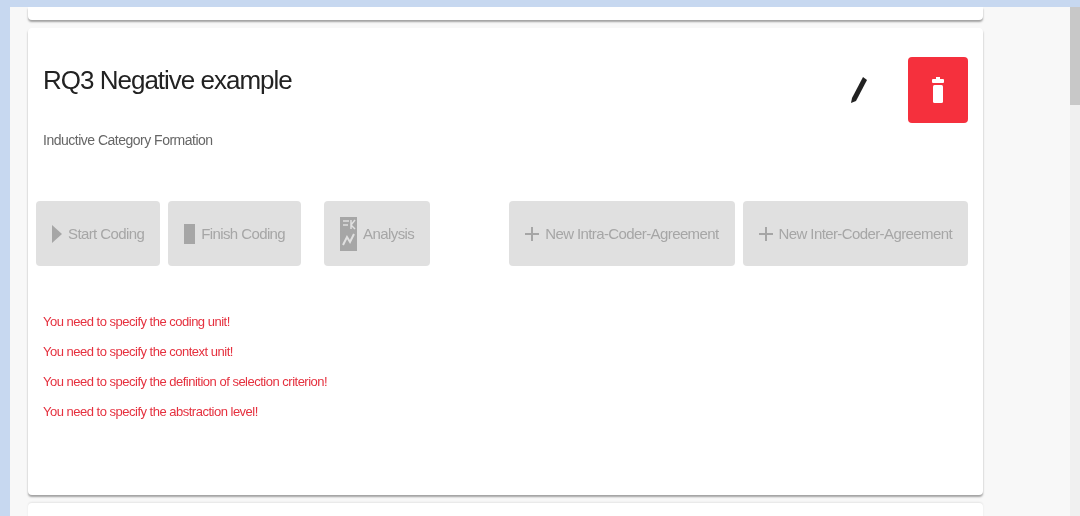  I want to click on scrollbar, so click(1075, 261).